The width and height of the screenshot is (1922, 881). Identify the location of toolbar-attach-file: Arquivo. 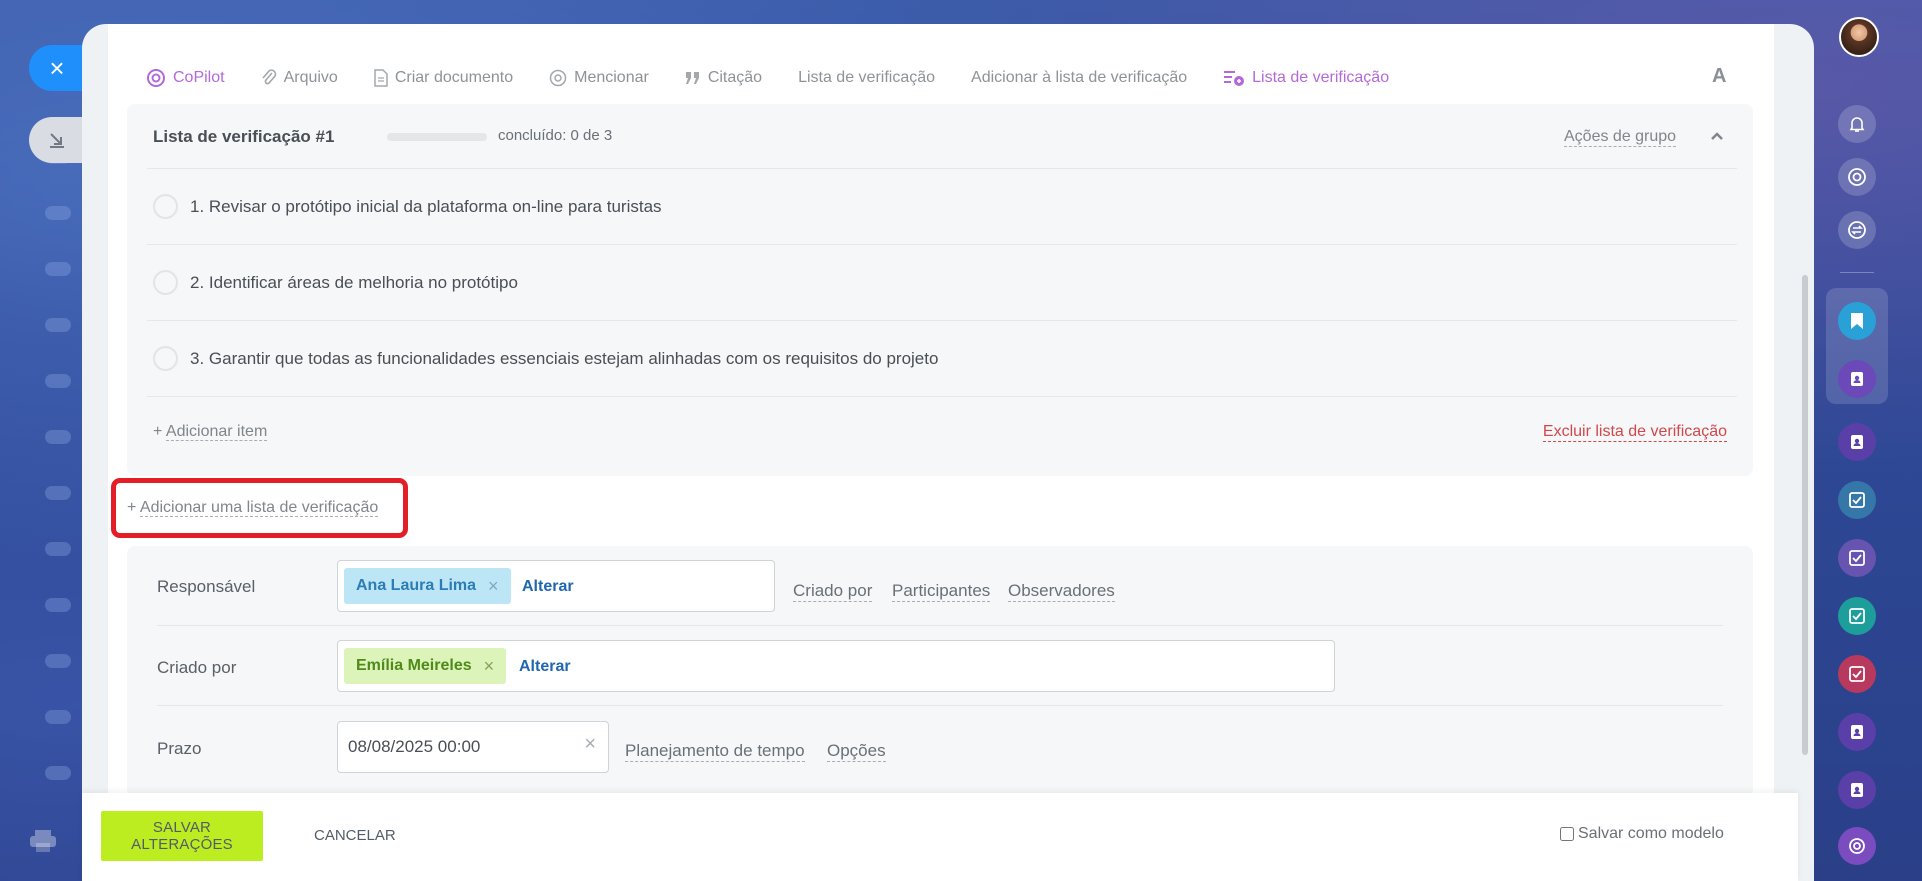
(299, 78).